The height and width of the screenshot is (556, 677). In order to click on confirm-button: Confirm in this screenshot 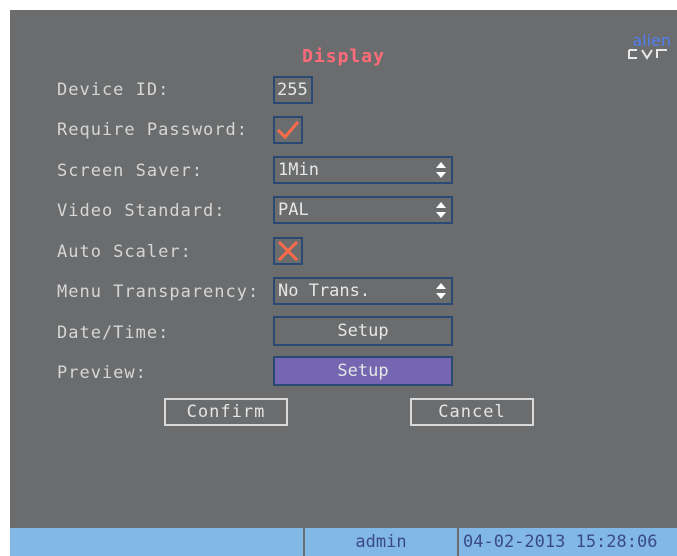, I will do `click(226, 412)`.